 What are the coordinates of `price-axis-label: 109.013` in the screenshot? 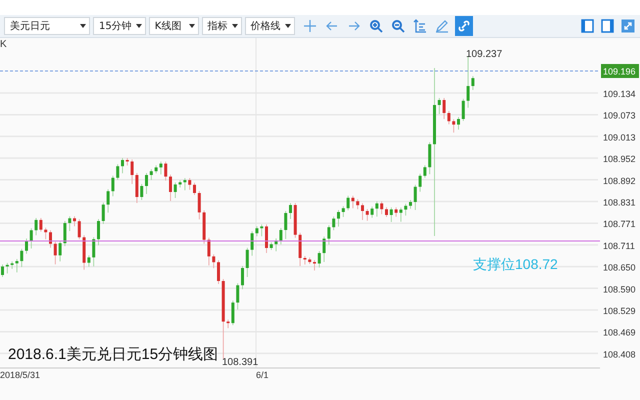 It's located at (619, 137).